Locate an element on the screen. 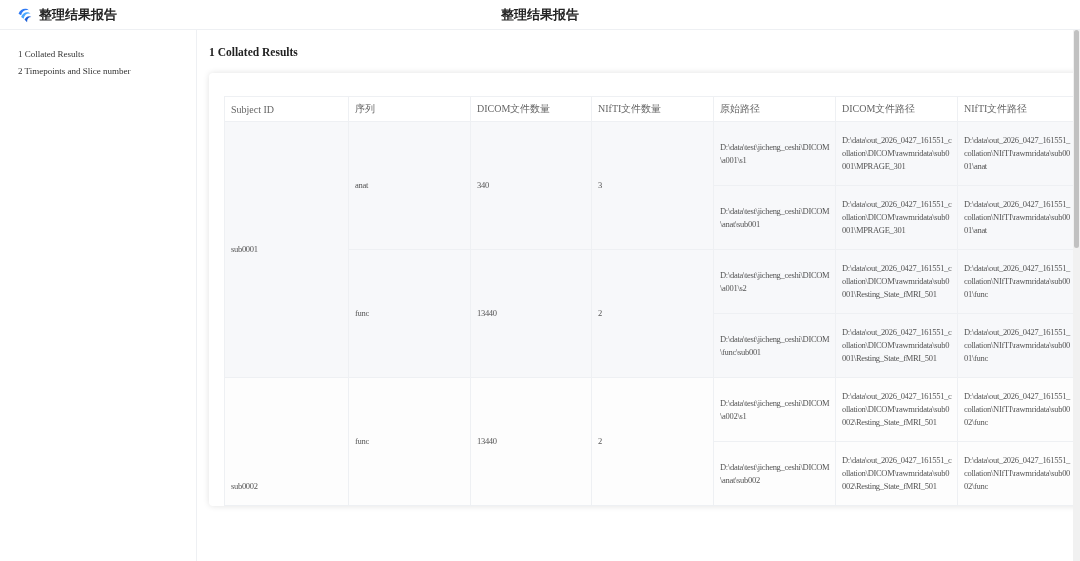 The height and width of the screenshot is (561, 1080). table-cell: D:\data\test\jicheng_ceshi\DICOM\func\sub001 is located at coordinates (774, 345).